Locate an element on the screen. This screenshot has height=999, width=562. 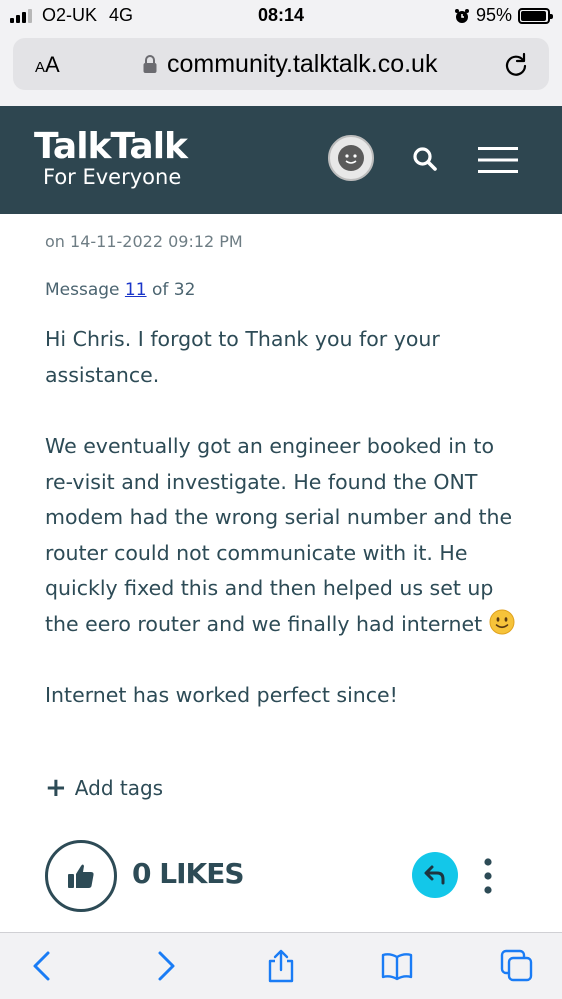
reply-button is located at coordinates (435, 875).